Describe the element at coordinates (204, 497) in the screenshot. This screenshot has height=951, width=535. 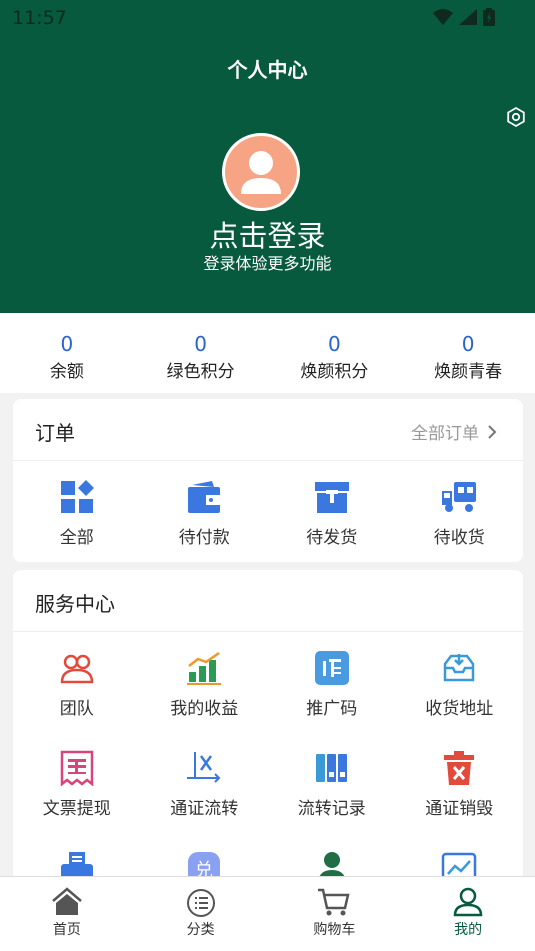
I see `wallet-icon` at that location.